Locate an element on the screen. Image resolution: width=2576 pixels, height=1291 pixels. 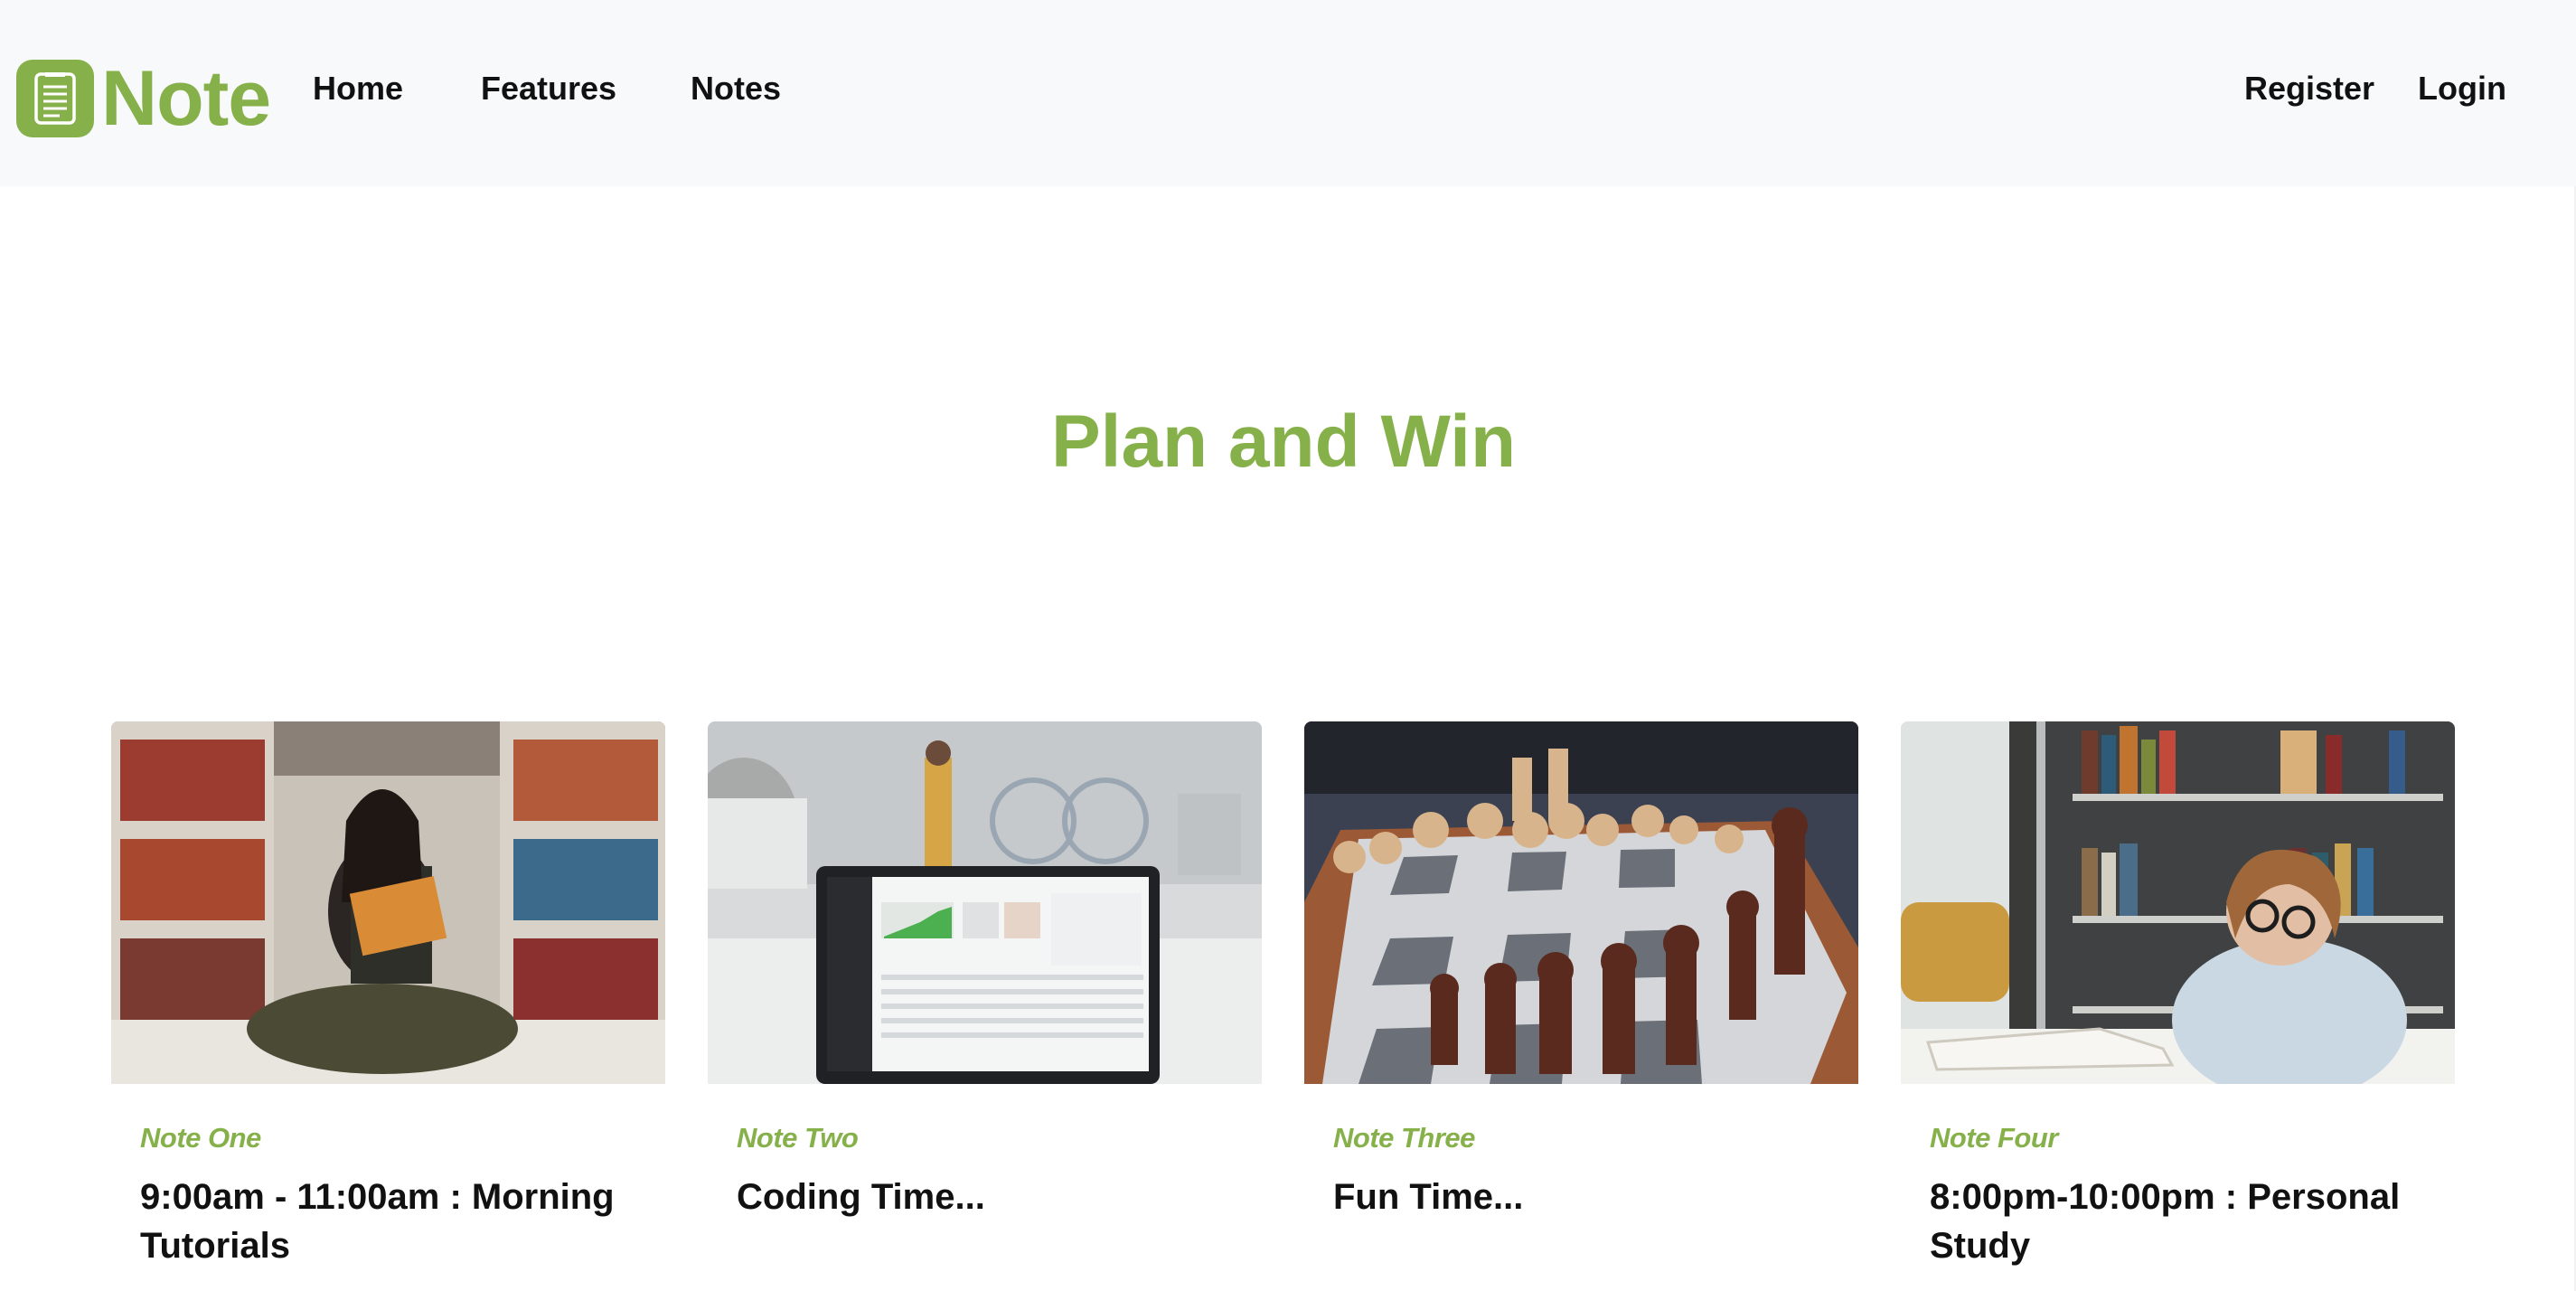
reading-in-library-photo is located at coordinates (388, 902).